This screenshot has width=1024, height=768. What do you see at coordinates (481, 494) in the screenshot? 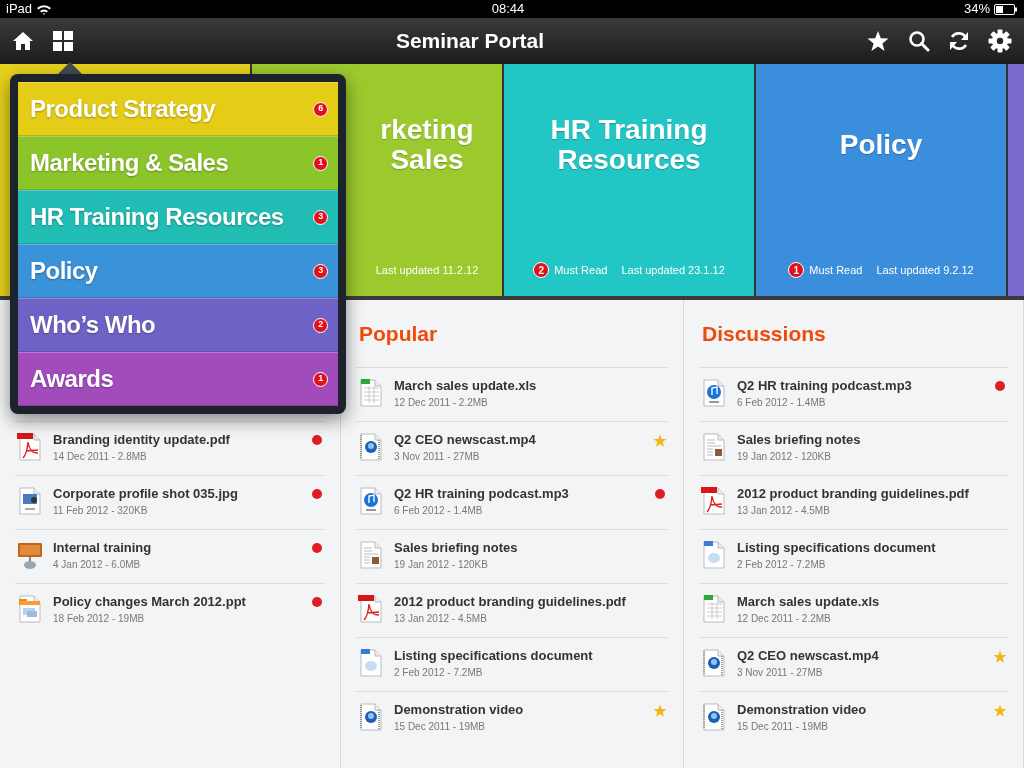
I see `file-name: Q2 HR training podcast.mp3` at bounding box center [481, 494].